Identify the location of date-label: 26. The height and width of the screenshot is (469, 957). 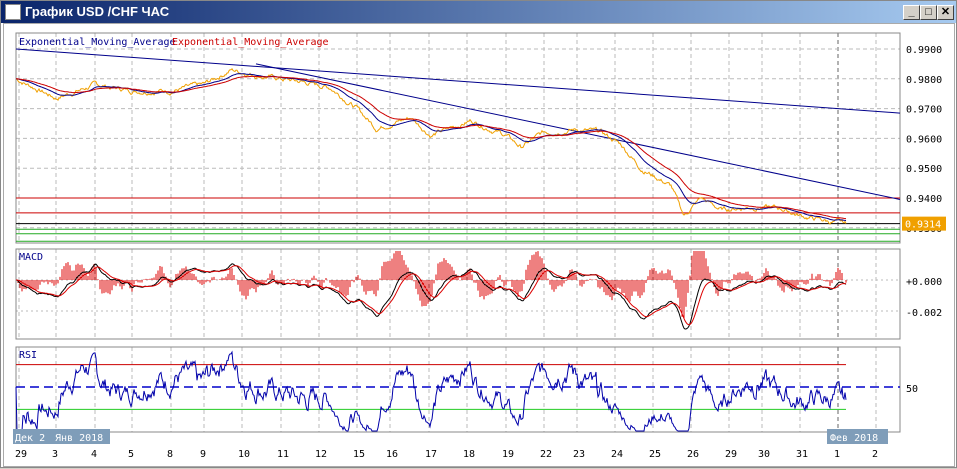
(693, 454).